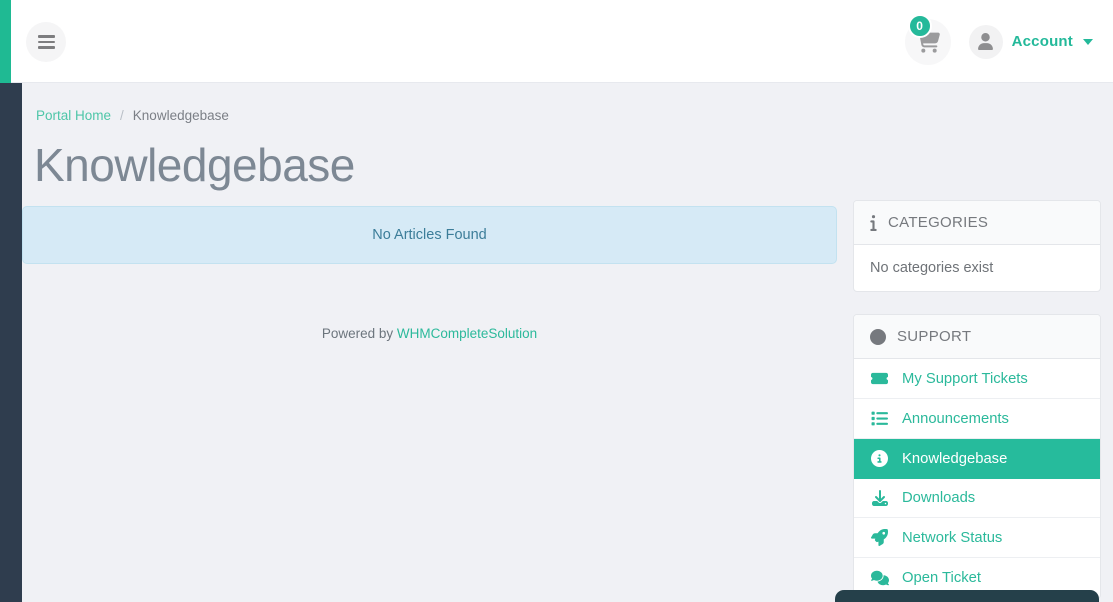 The height and width of the screenshot is (602, 1113). Describe the element at coordinates (1042, 41) in the screenshot. I see `account-menu-label: Account` at that location.